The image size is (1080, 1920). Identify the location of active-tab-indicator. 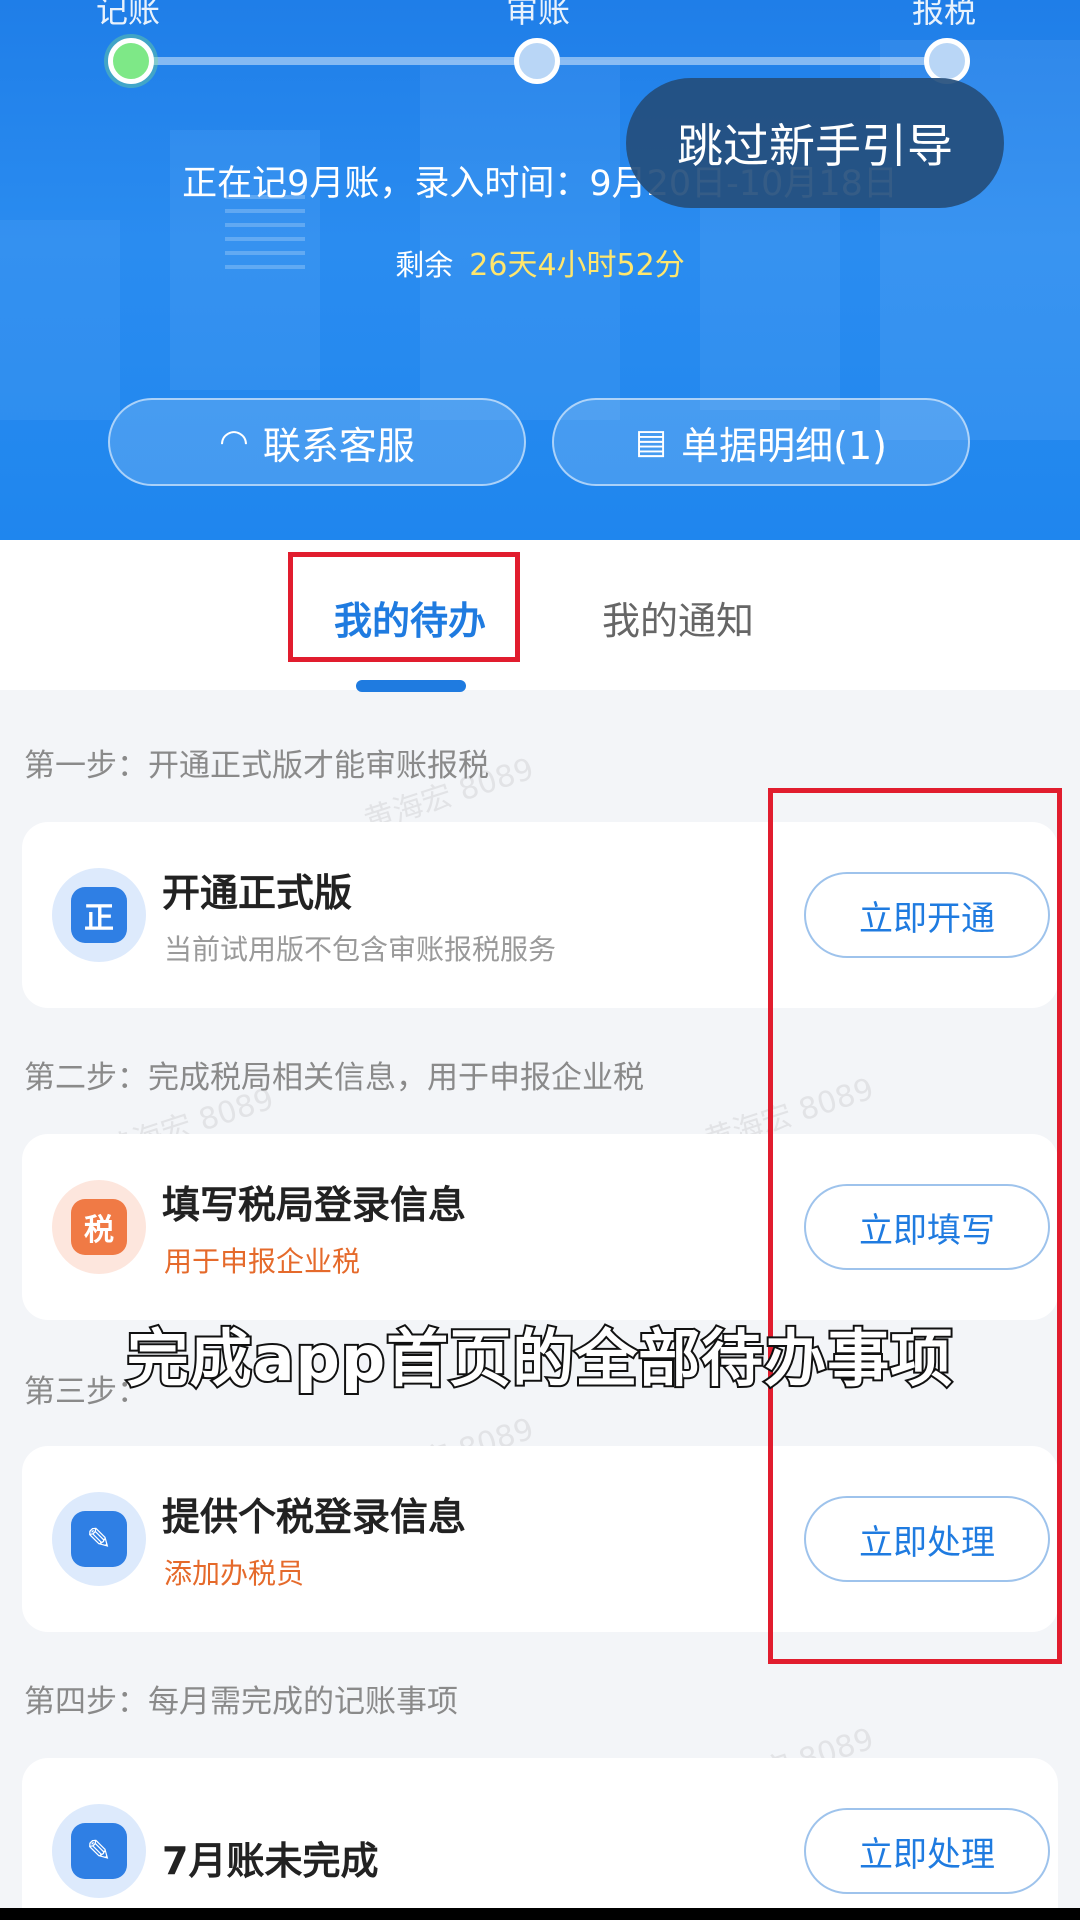
(411, 686).